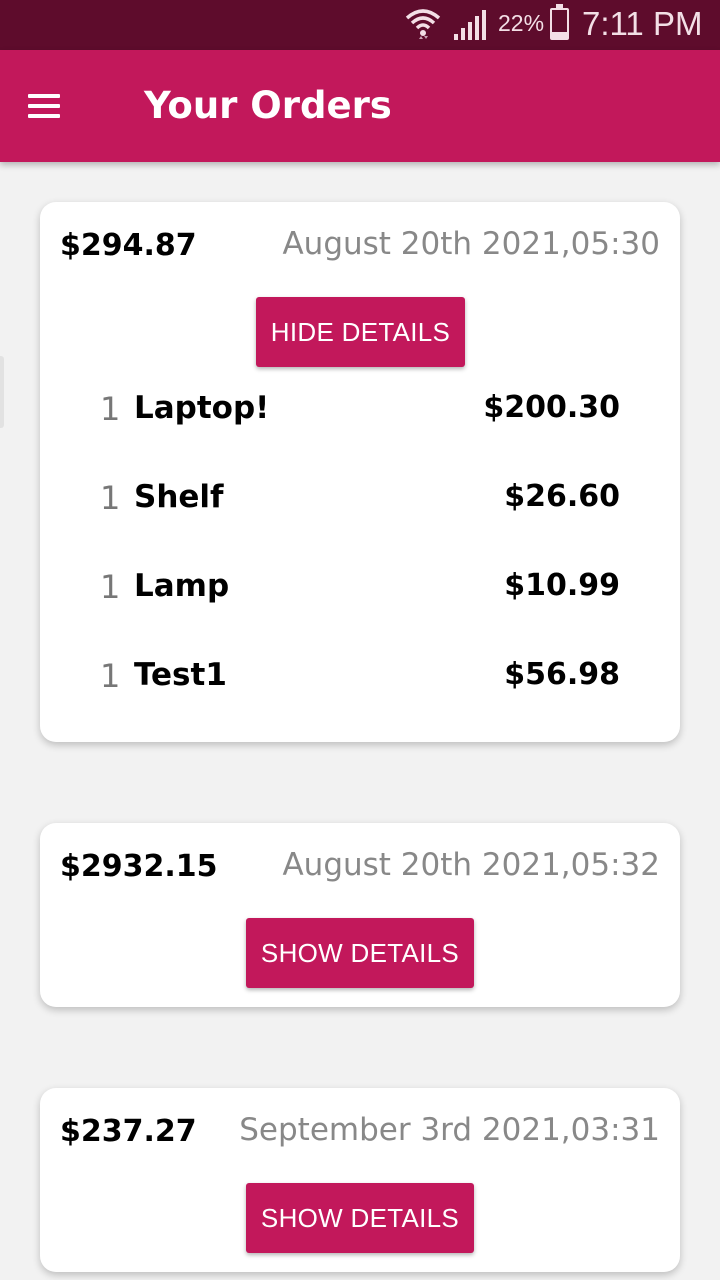  Describe the element at coordinates (360, 677) in the screenshot. I see `order-item-row: 1 Test1 $56.98` at that location.